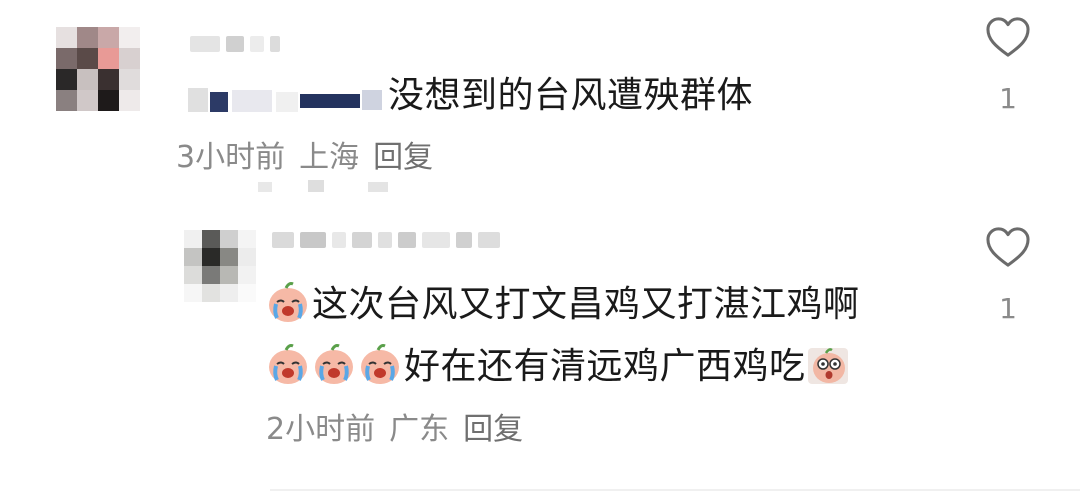 The image size is (1080, 491). I want to click on mention-redacted, so click(288, 99).